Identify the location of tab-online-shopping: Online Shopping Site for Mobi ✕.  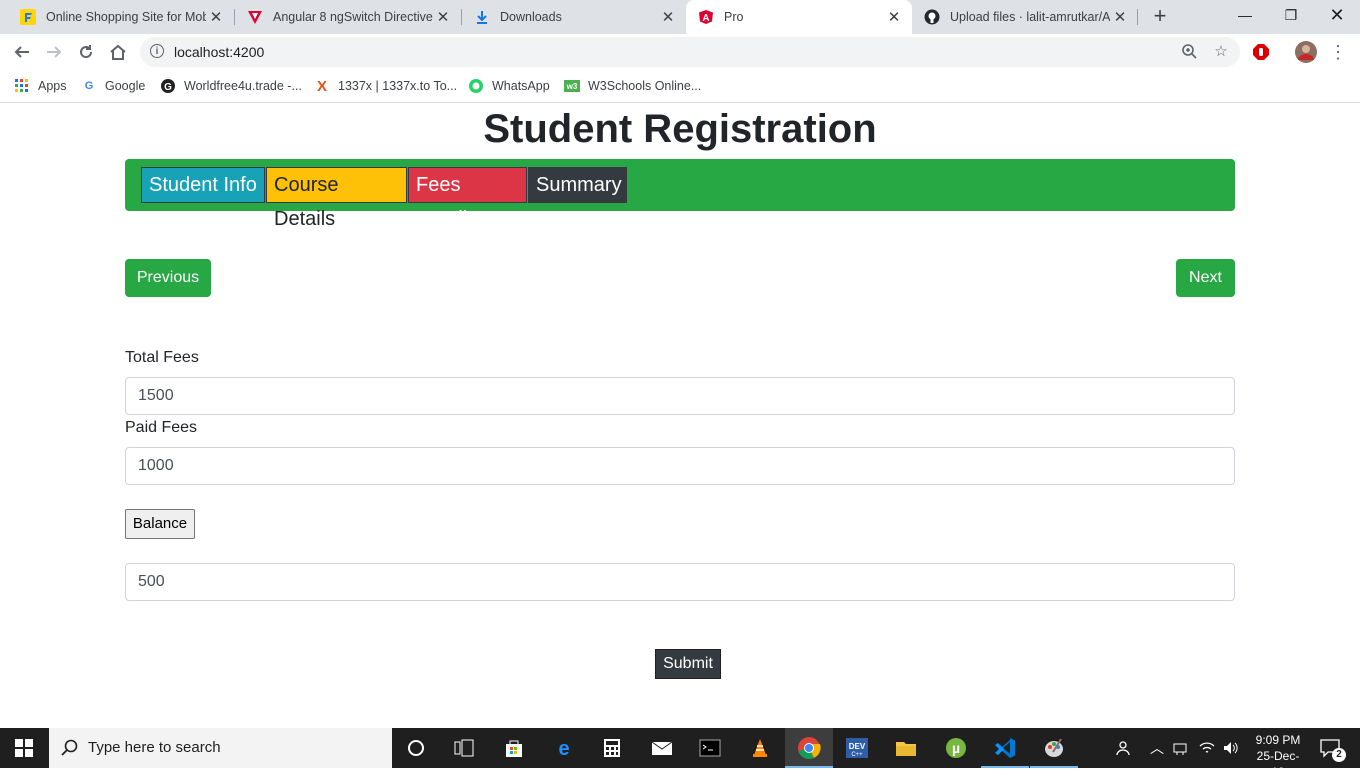
(121, 17).